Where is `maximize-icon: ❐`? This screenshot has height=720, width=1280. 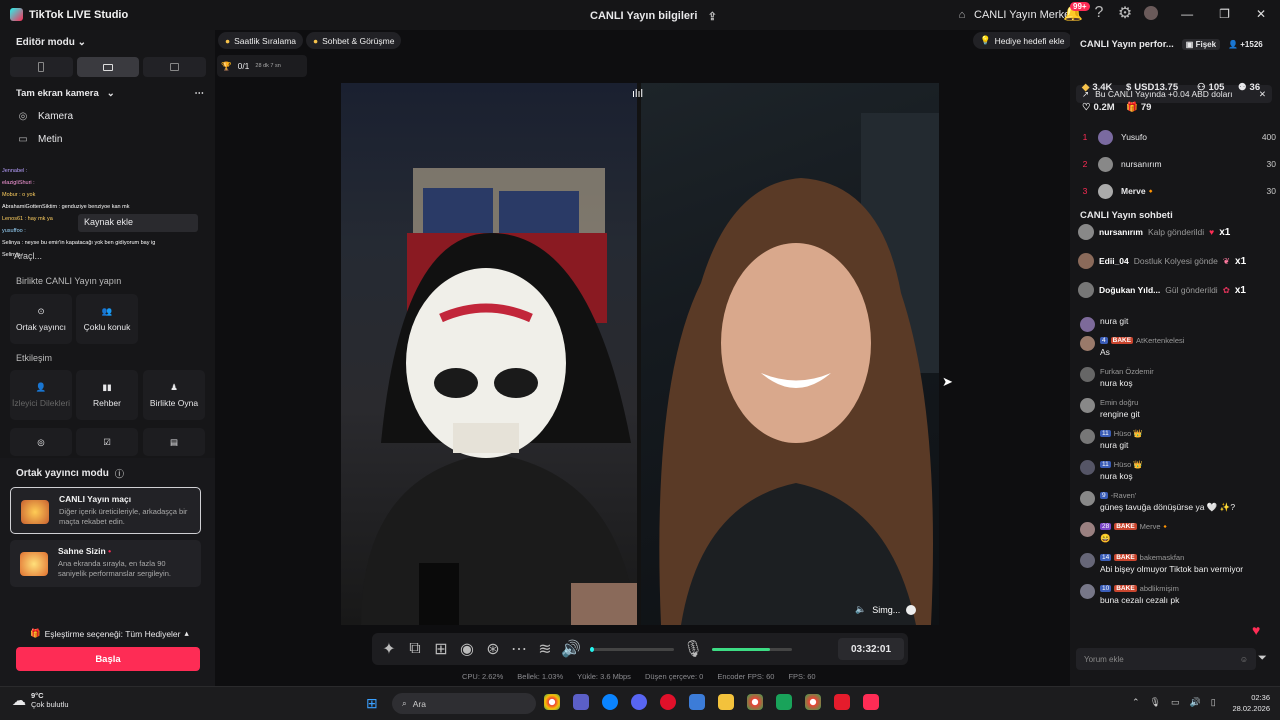 maximize-icon: ❐ is located at coordinates (1224, 14).